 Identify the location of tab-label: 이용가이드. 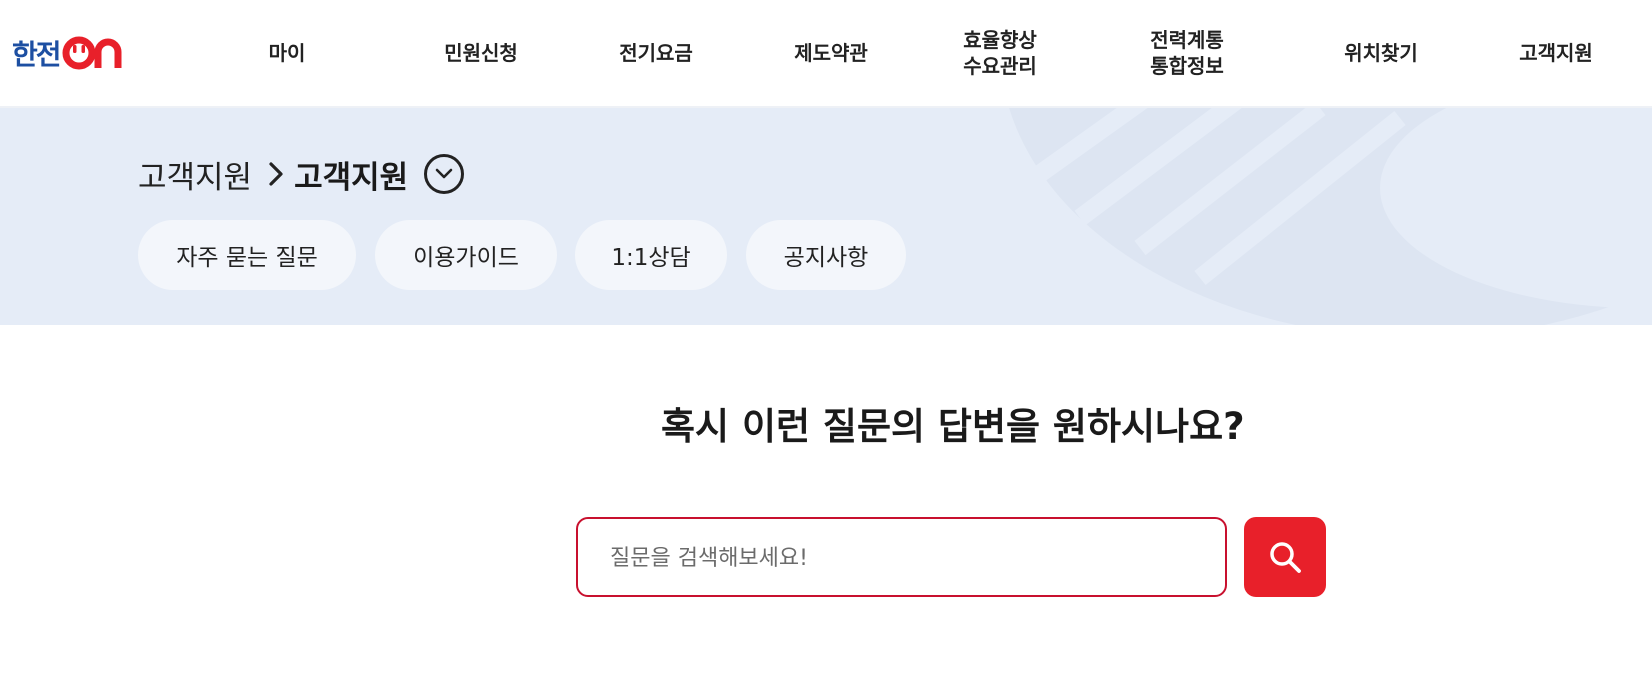
(466, 258).